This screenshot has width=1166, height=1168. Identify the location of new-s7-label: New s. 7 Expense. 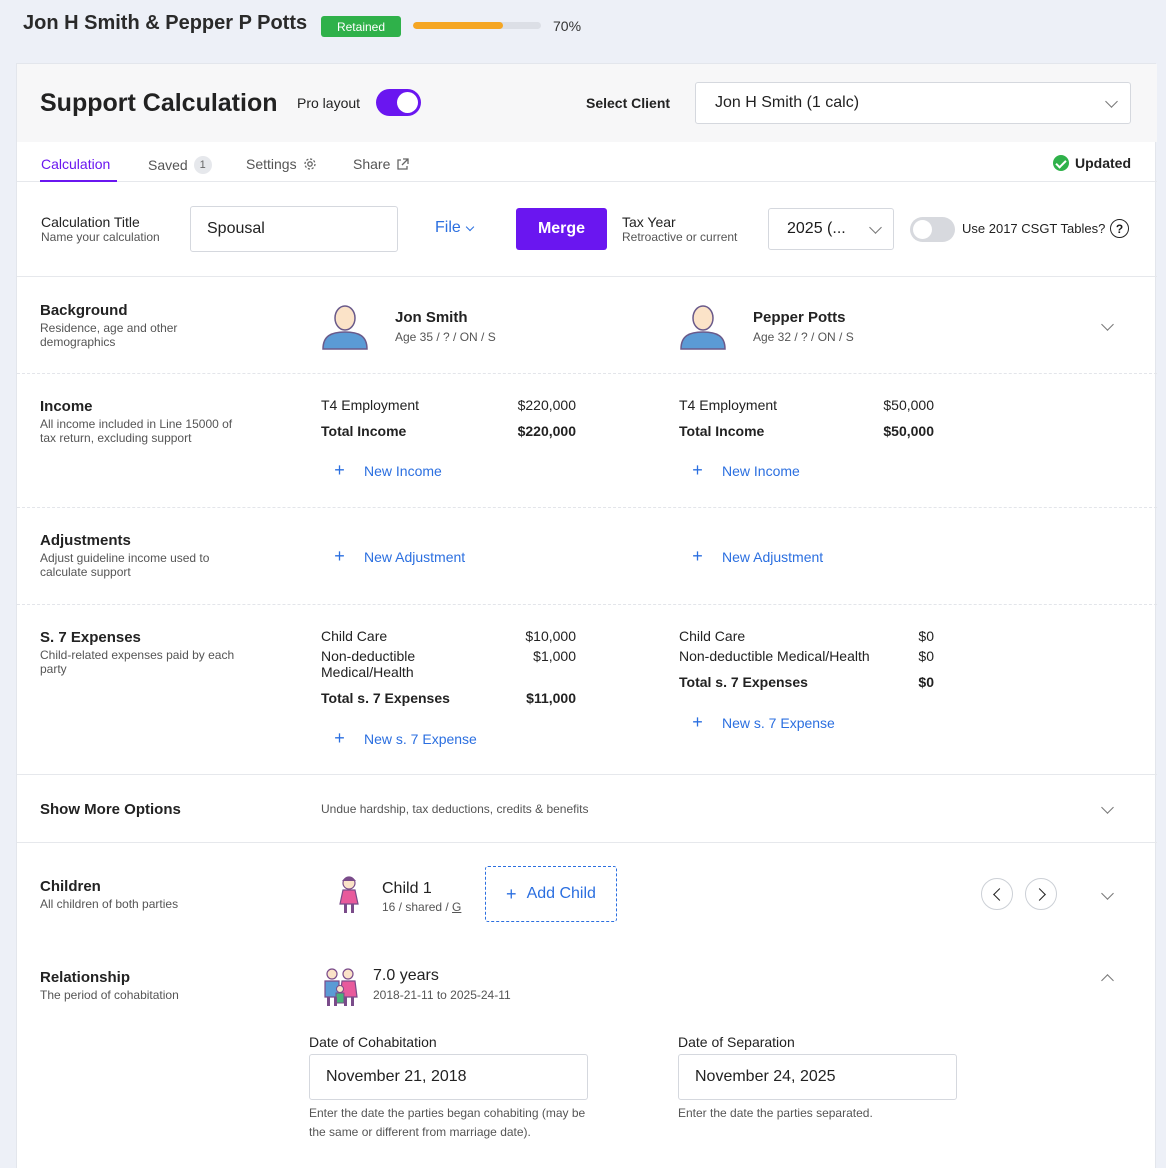
(778, 722).